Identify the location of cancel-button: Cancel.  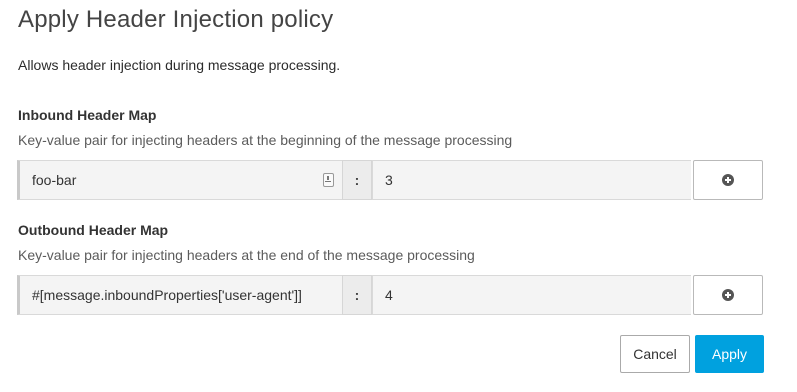
(655, 354).